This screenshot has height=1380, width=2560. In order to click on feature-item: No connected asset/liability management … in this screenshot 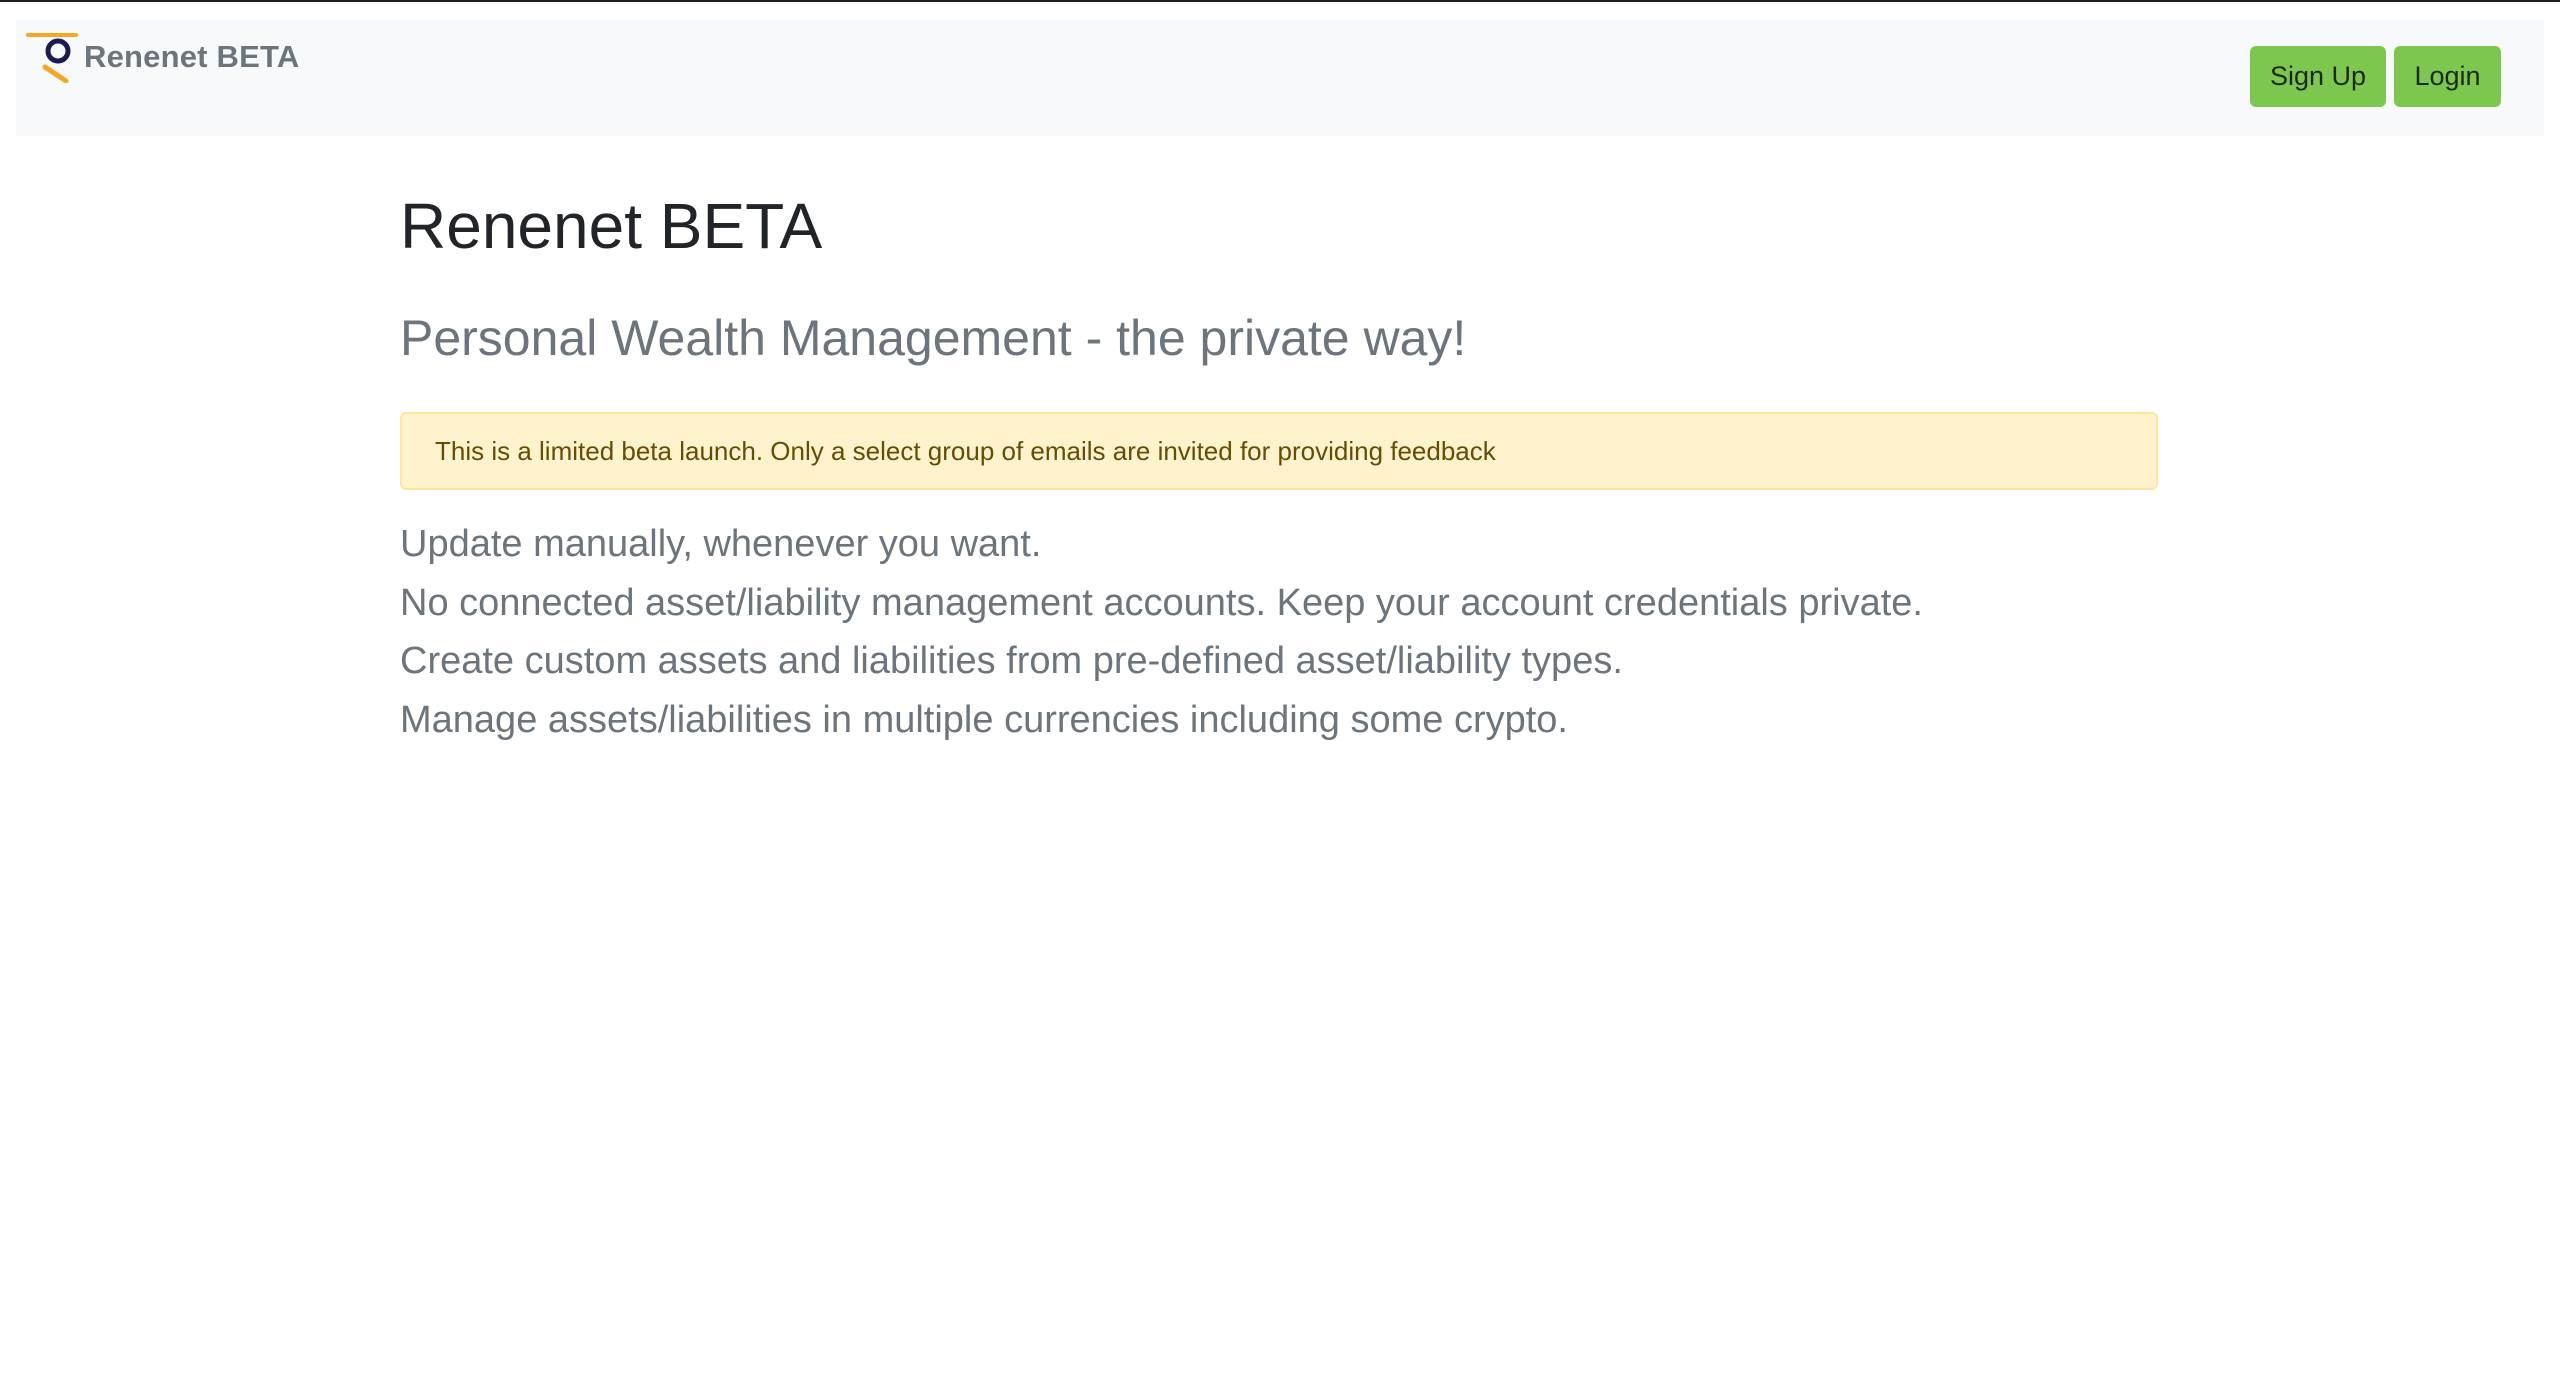, I will do `click(1161, 602)`.